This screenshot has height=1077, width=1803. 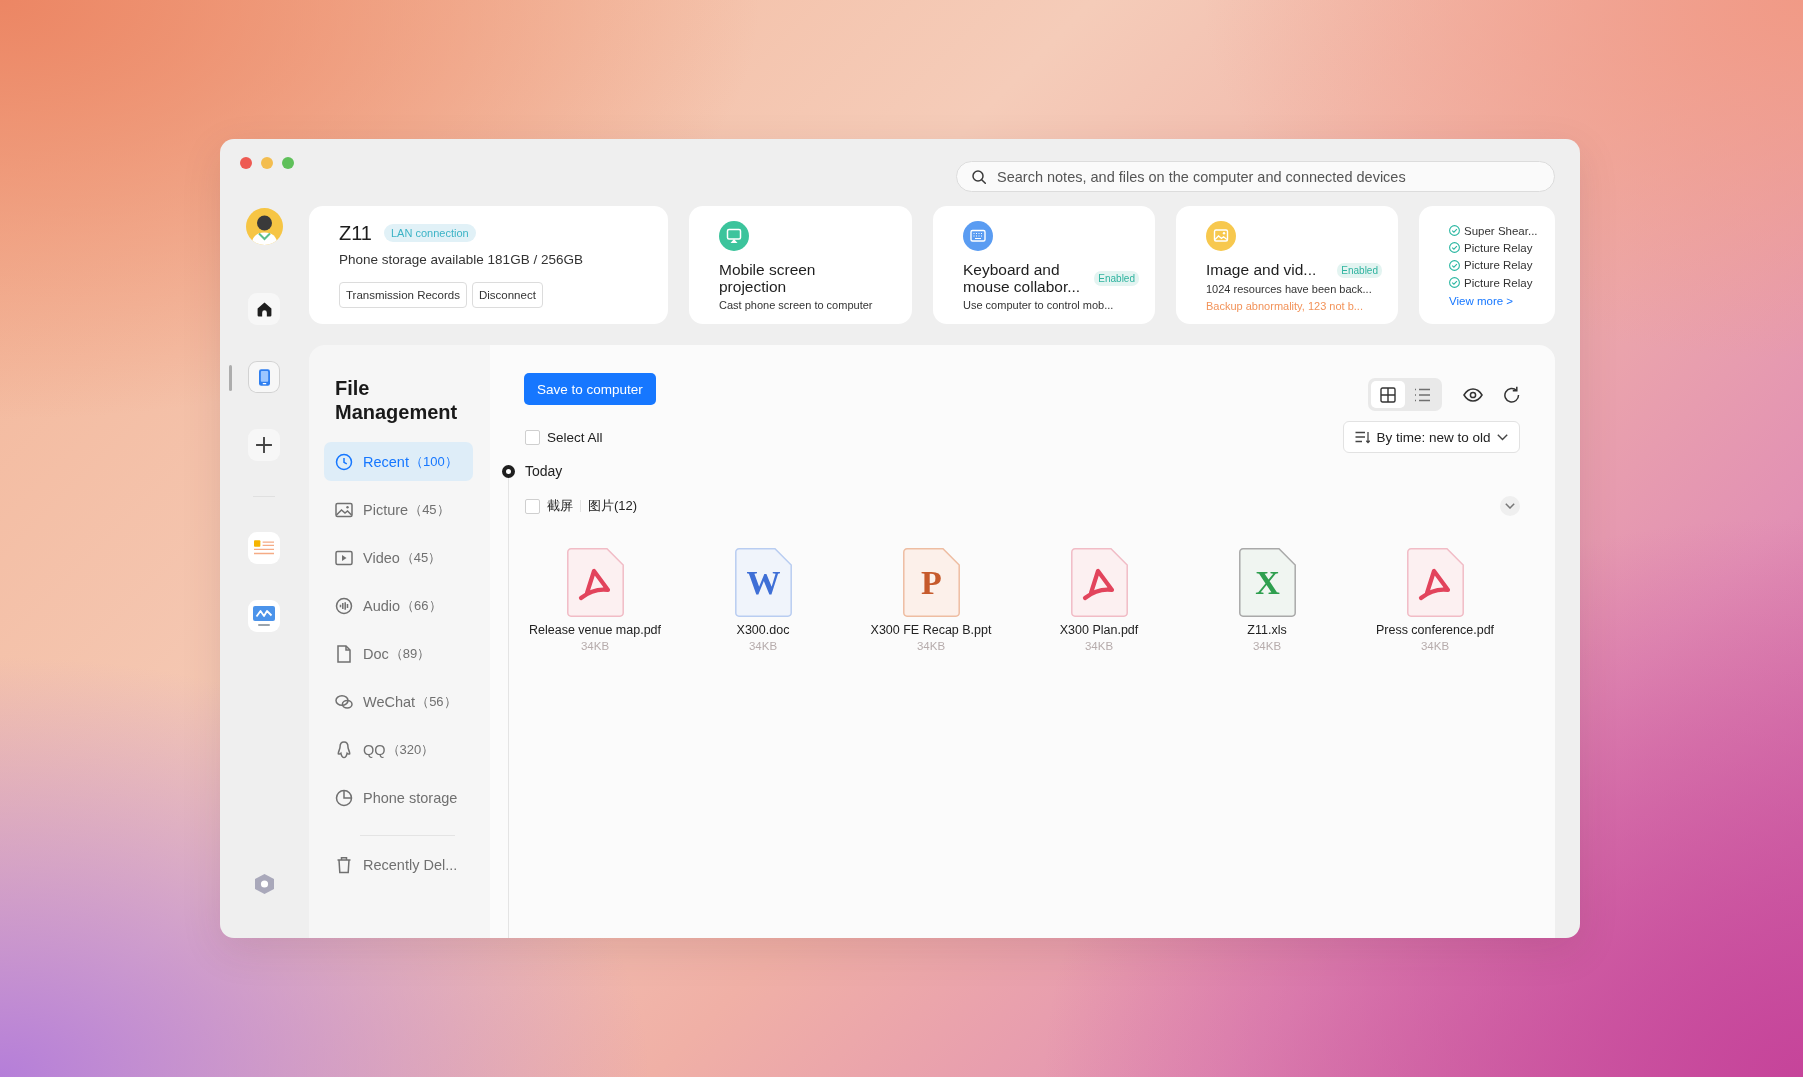 What do you see at coordinates (398, 797) in the screenshot?
I see `nav-item: Phone storage` at bounding box center [398, 797].